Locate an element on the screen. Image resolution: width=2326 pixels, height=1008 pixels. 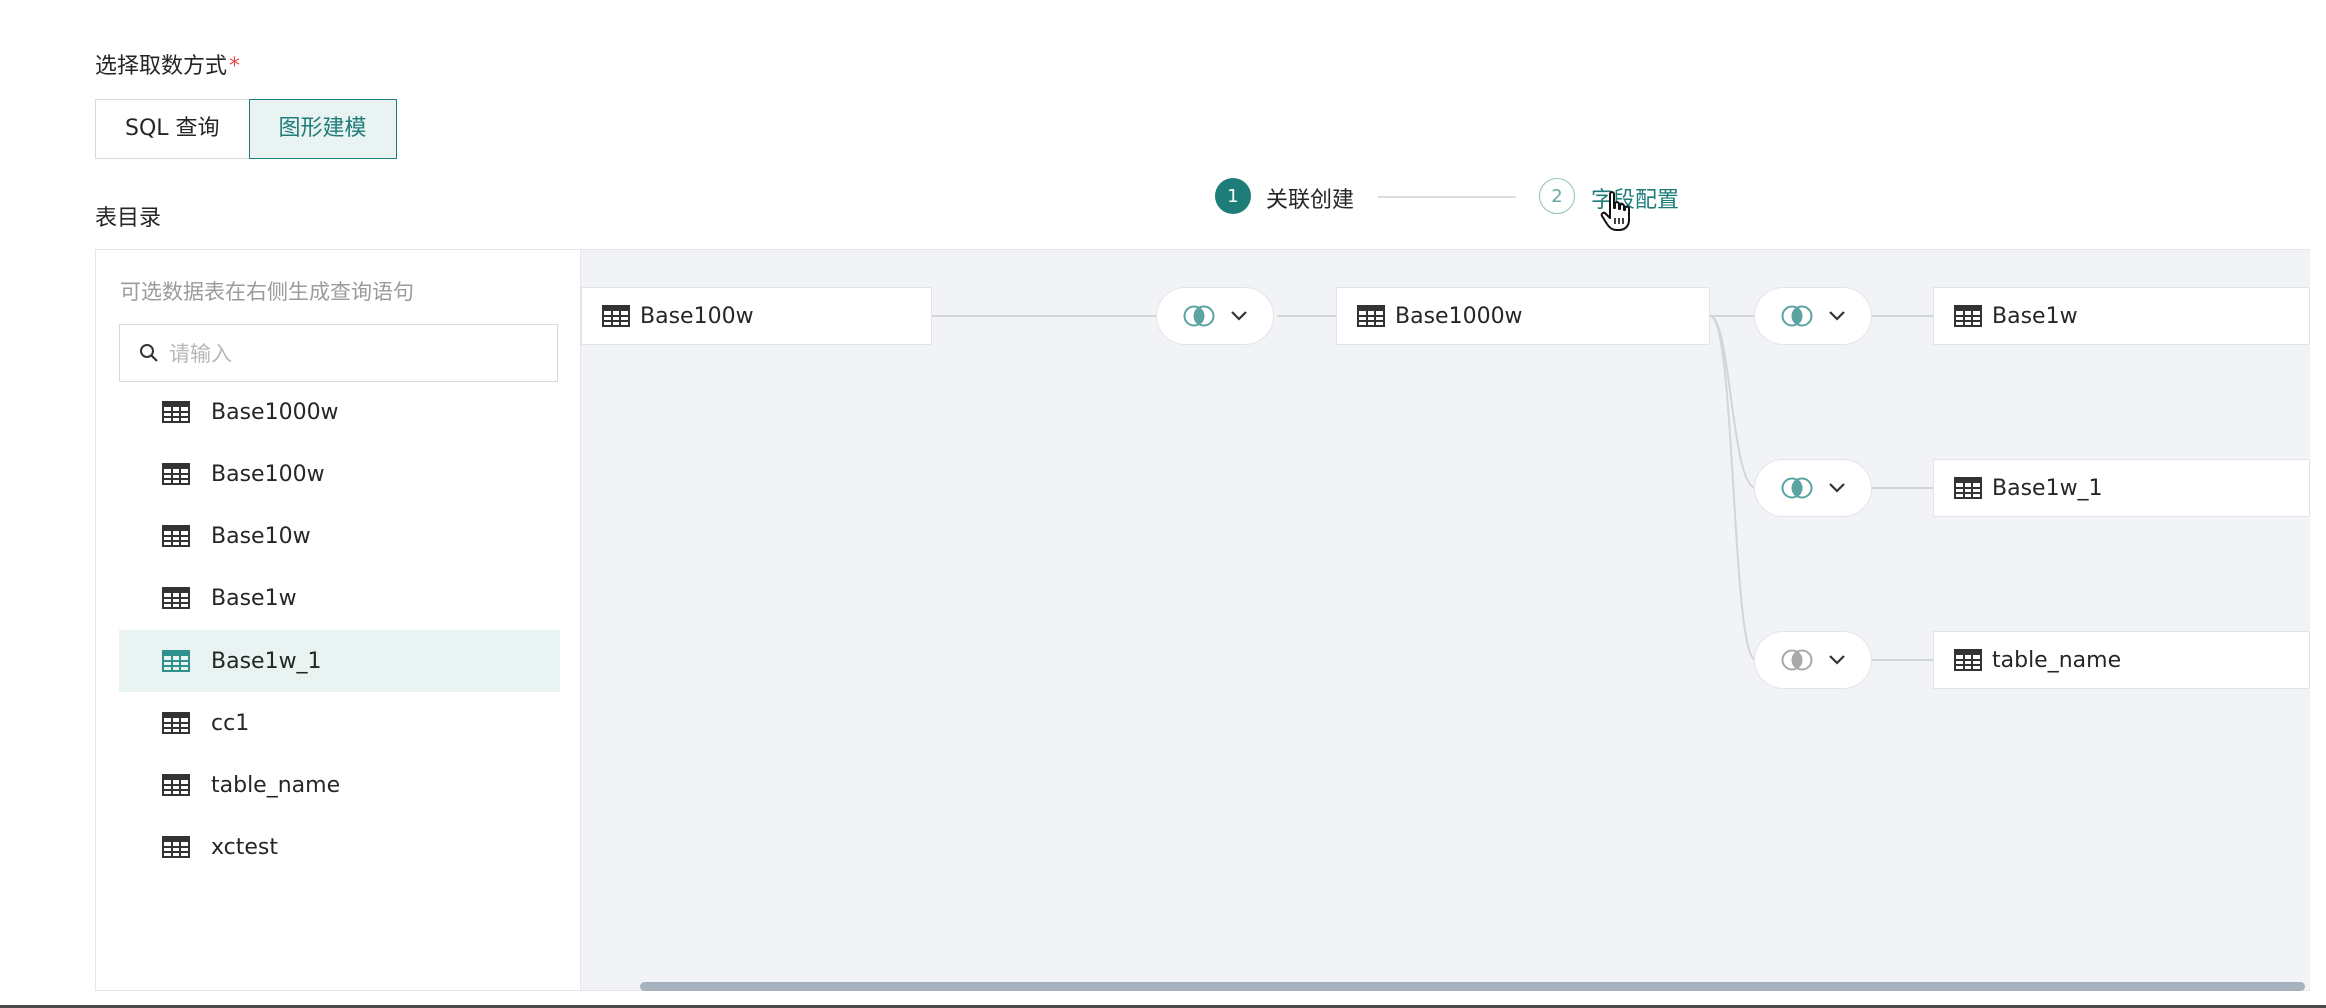
required-mark: * is located at coordinates (235, 66).